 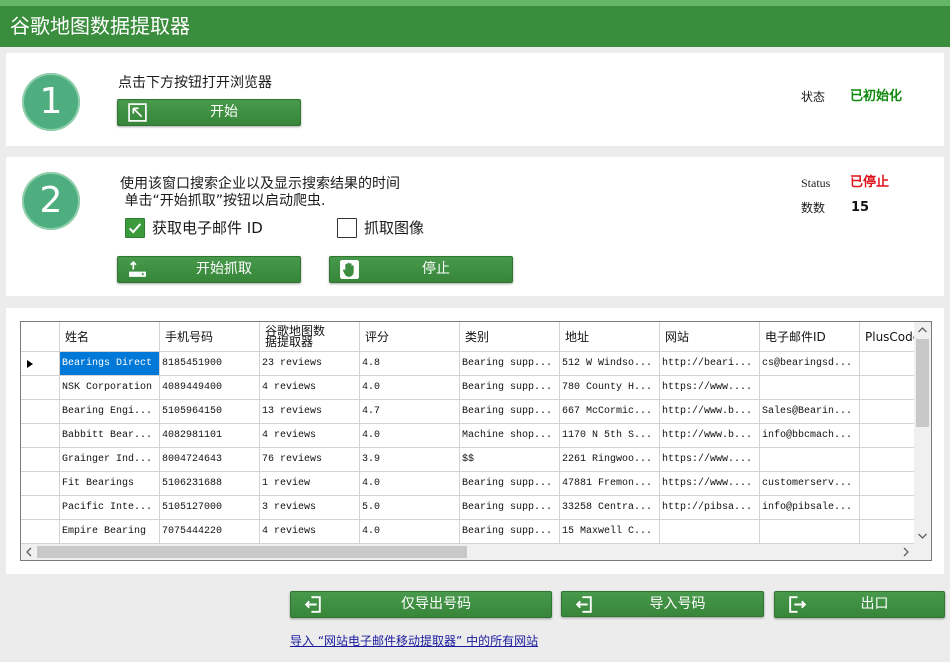 I want to click on cell-website, so click(x=710, y=532).